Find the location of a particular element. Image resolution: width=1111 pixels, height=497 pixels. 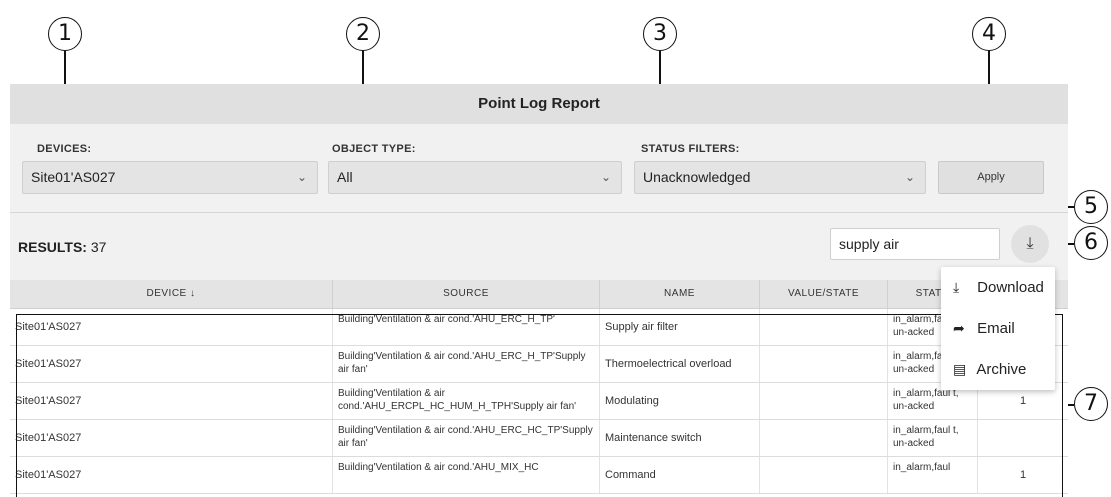

export-menu: ⤓ Download ➦ Email ▤ Archive is located at coordinates (998, 328).